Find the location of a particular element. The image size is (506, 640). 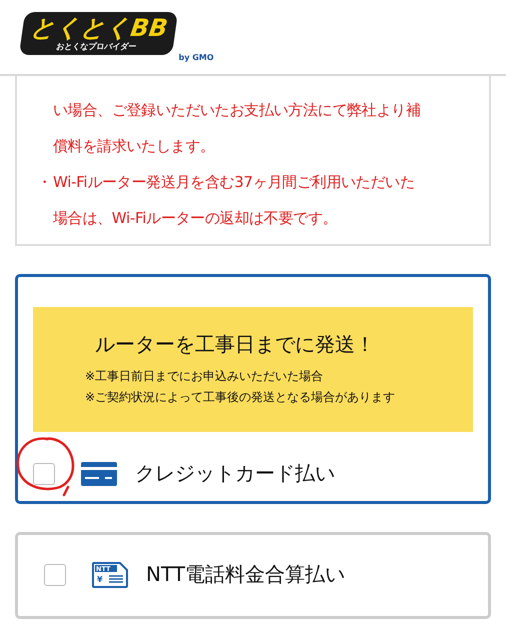

payment-label: NTT電話料金合算払い is located at coordinates (246, 574).